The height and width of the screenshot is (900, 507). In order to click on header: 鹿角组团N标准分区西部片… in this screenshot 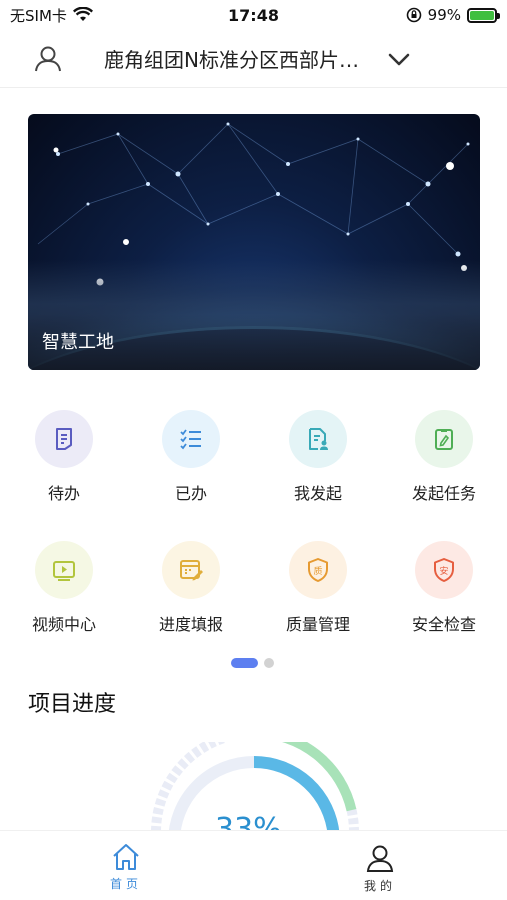, I will do `click(253, 59)`.